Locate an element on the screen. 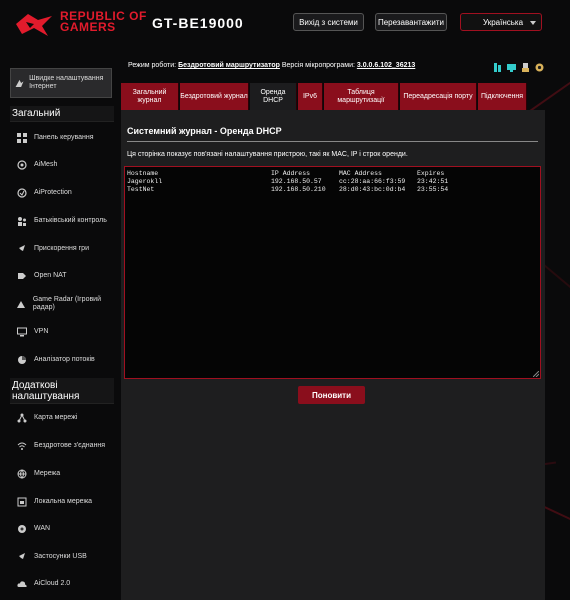 The image size is (570, 600). sidebar-item-label: Open NAT is located at coordinates (50, 275).